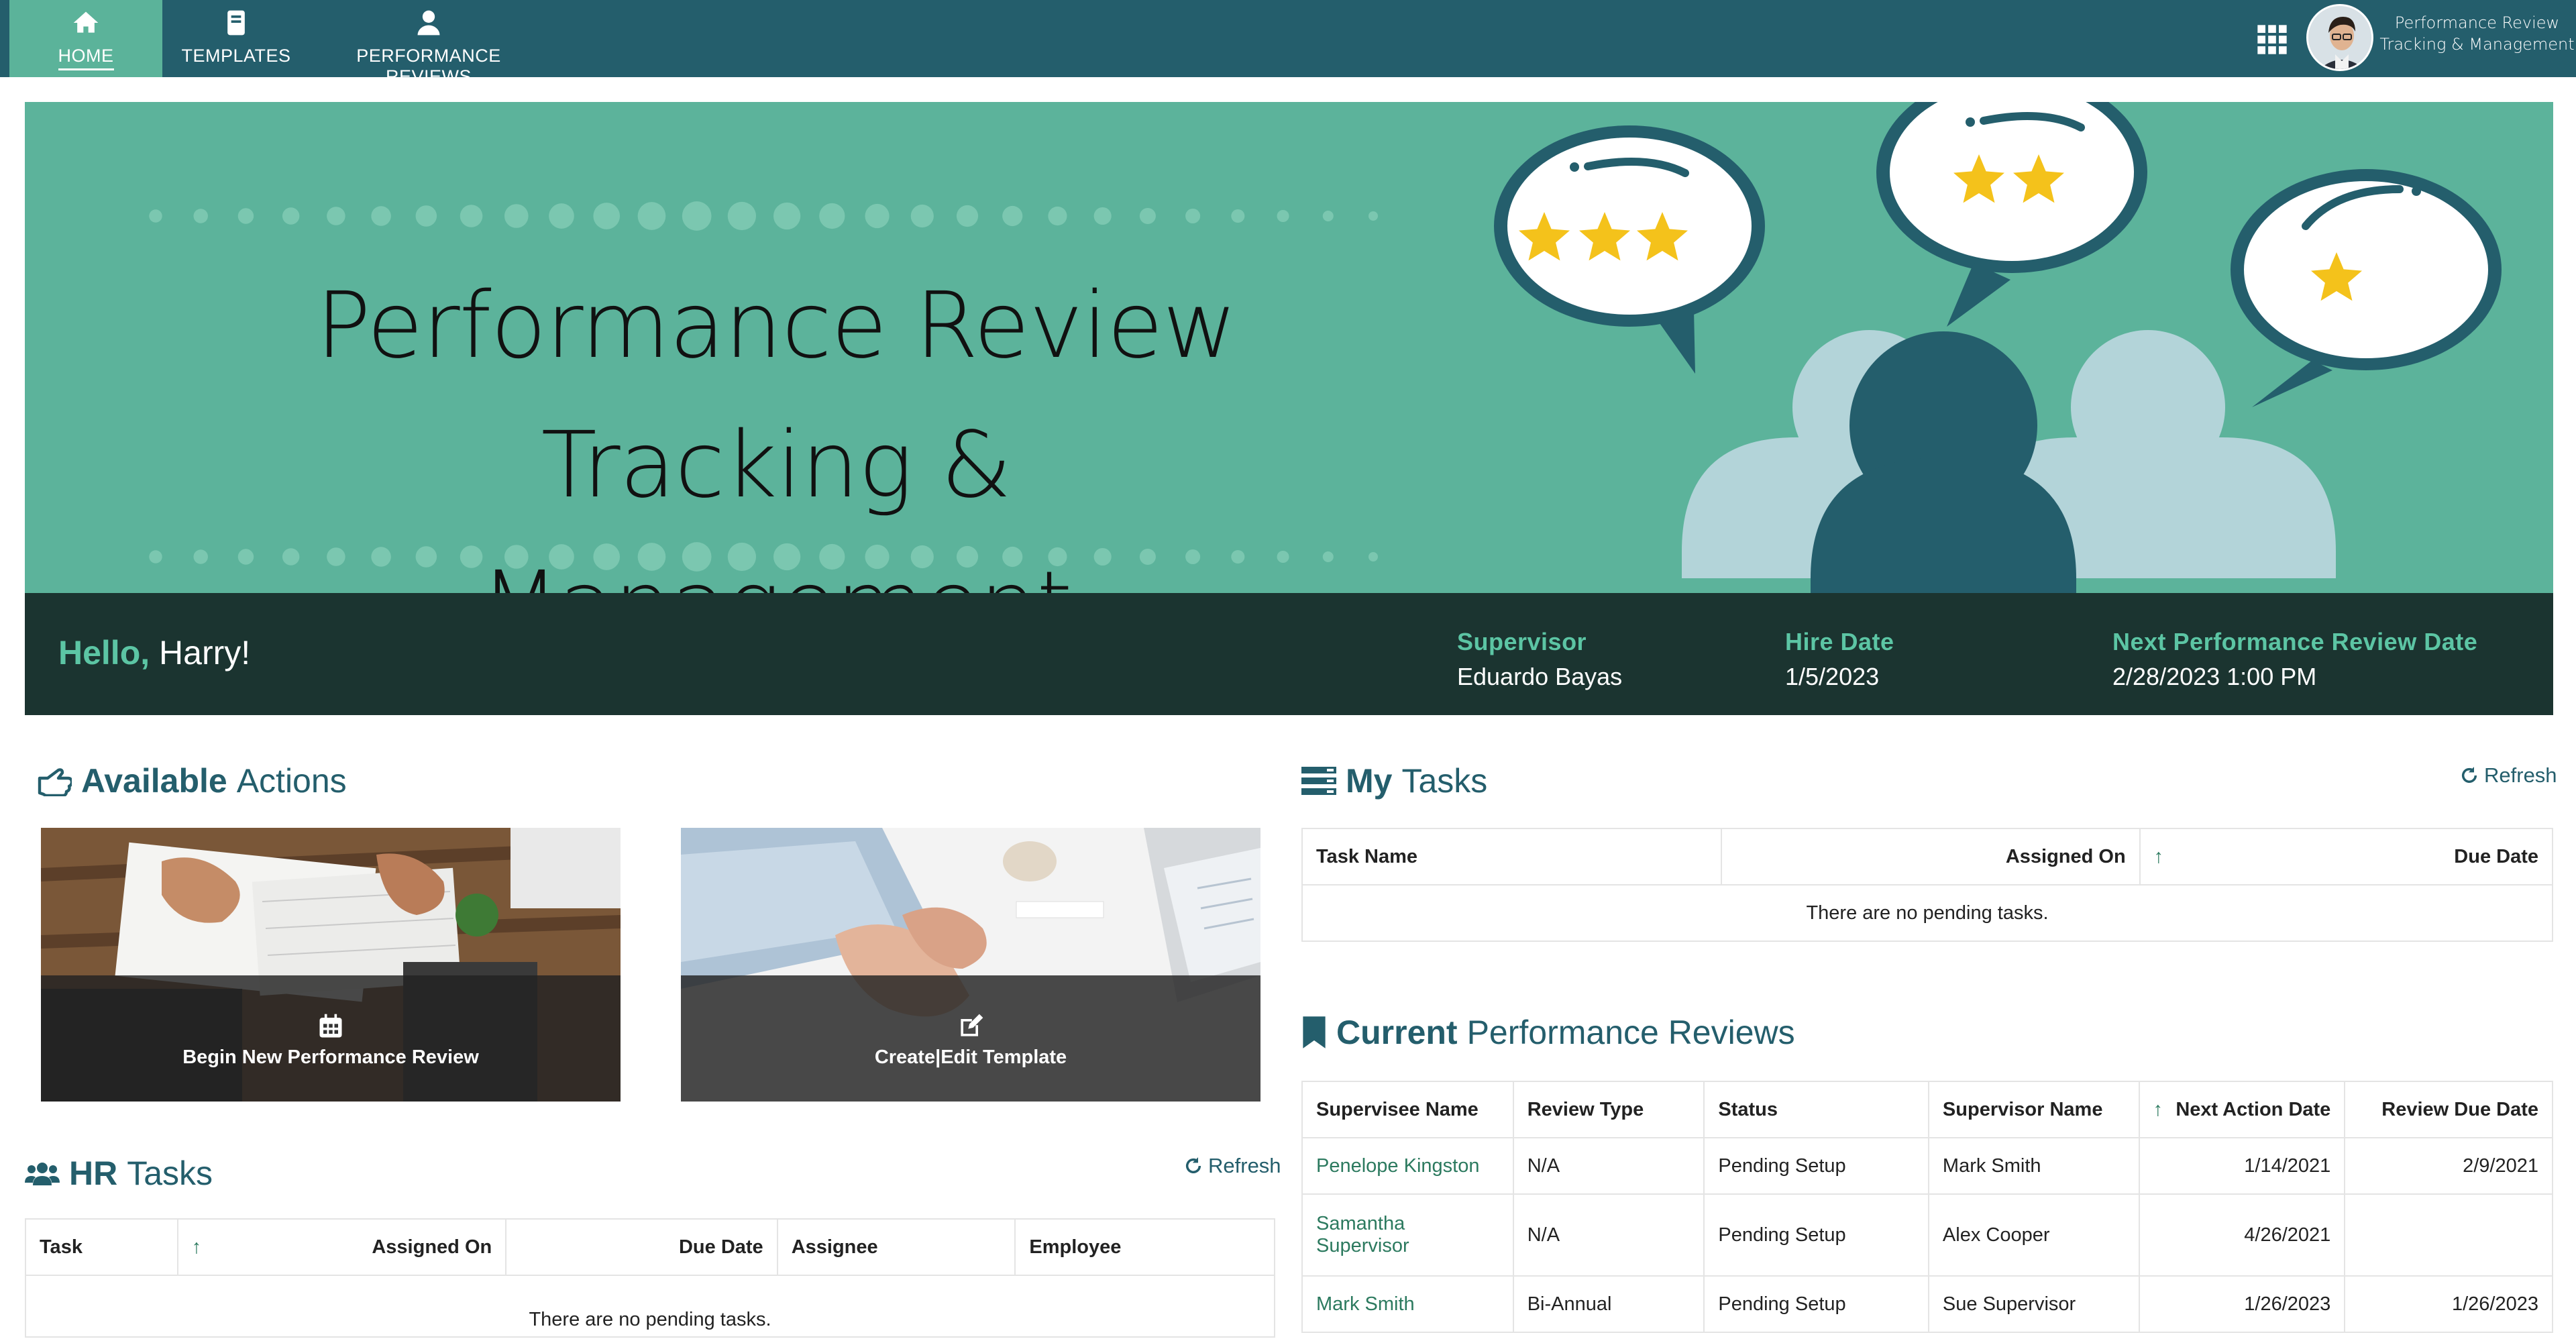 The image size is (2576, 1341). What do you see at coordinates (970, 1038) in the screenshot?
I see `create-template-overlay: Create|Edit Template` at bounding box center [970, 1038].